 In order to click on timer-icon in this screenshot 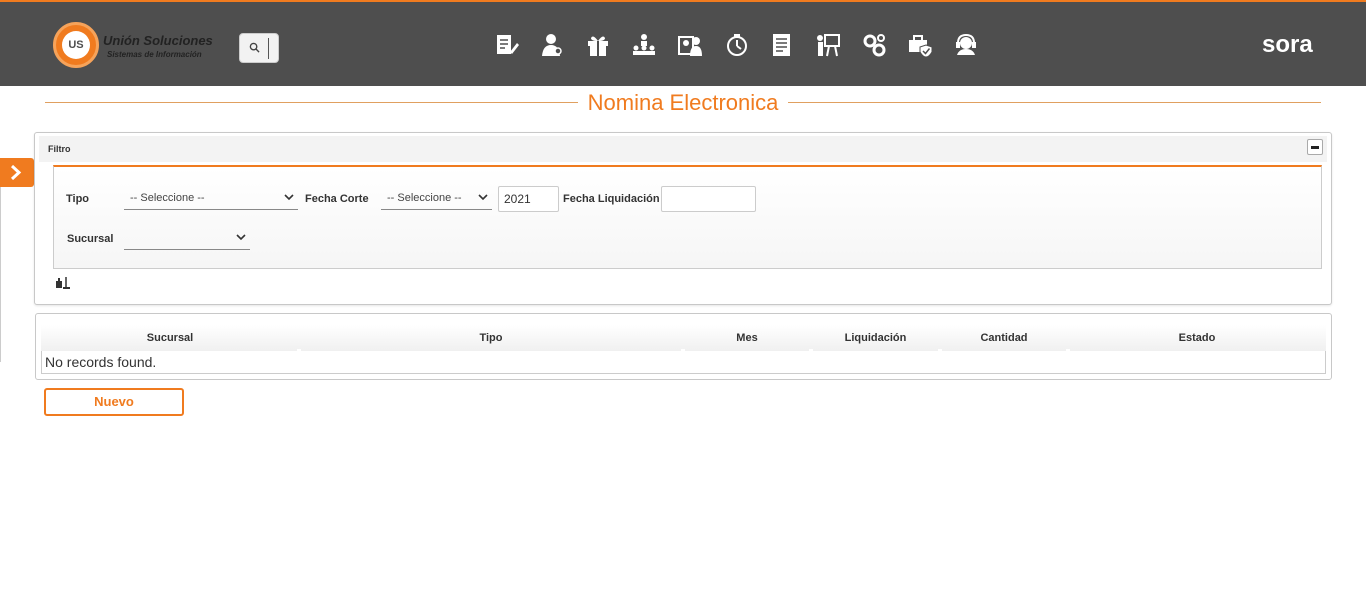, I will do `click(736, 45)`.